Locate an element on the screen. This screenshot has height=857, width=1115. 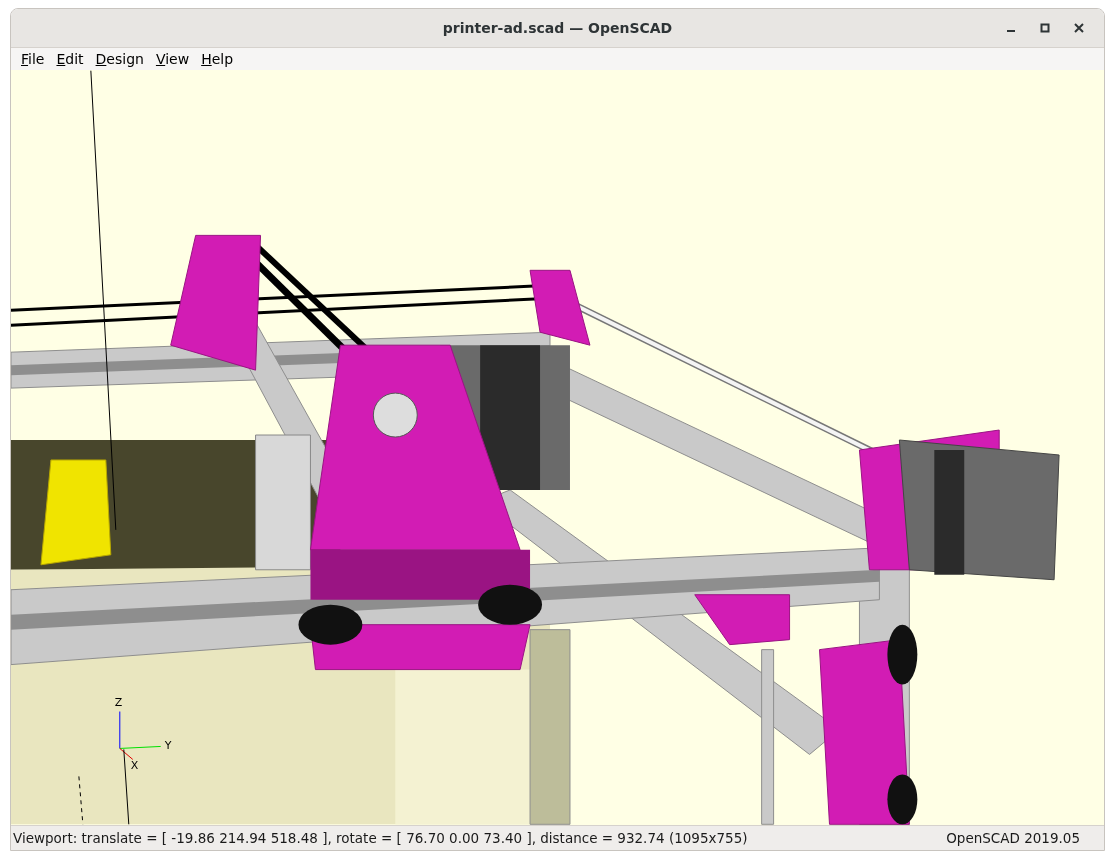
window-title: printer-ad.scad — OpenSCAD is located at coordinates (557, 28).